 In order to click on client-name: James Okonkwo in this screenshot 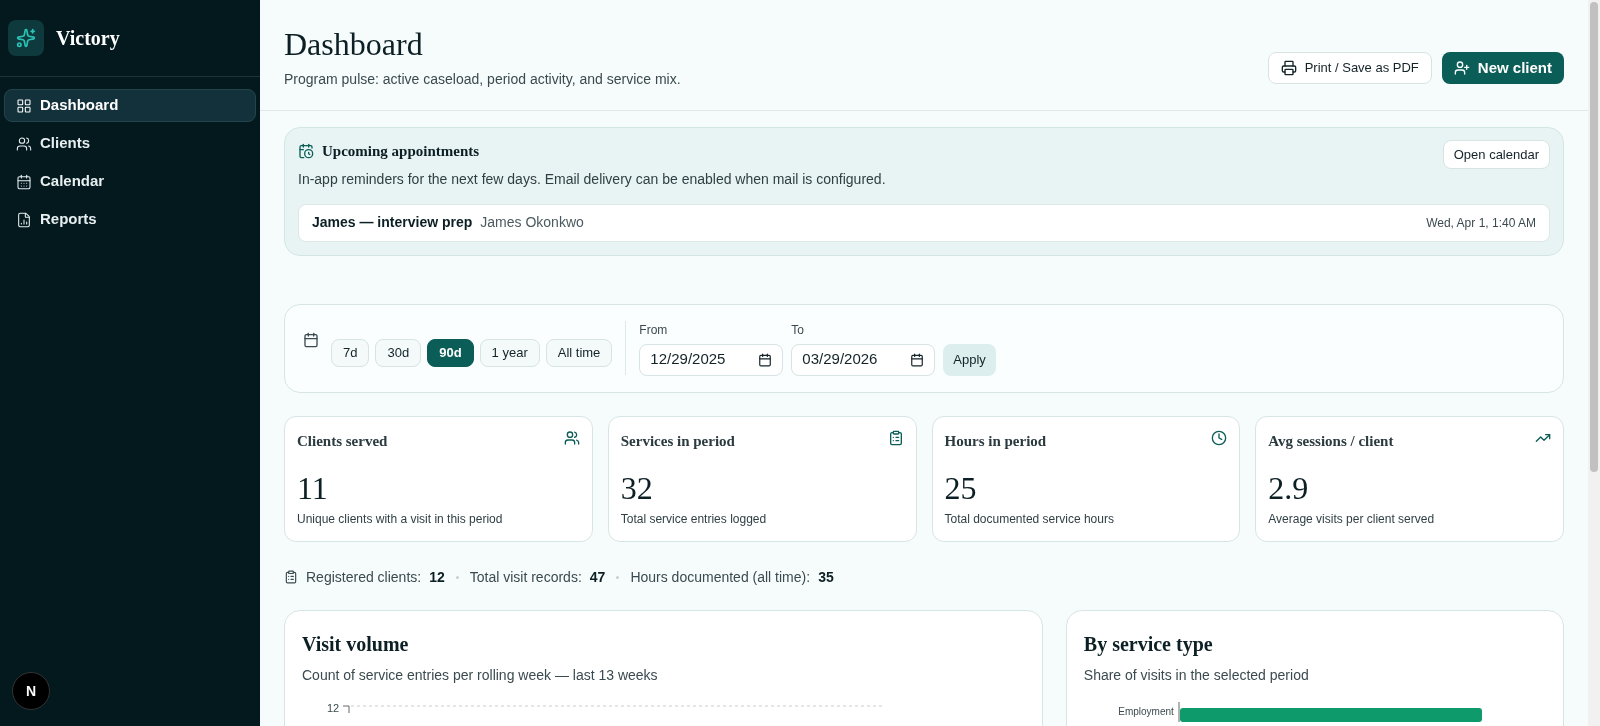, I will do `click(532, 222)`.